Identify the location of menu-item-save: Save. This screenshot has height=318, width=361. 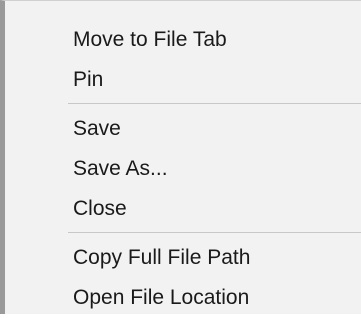
(183, 129).